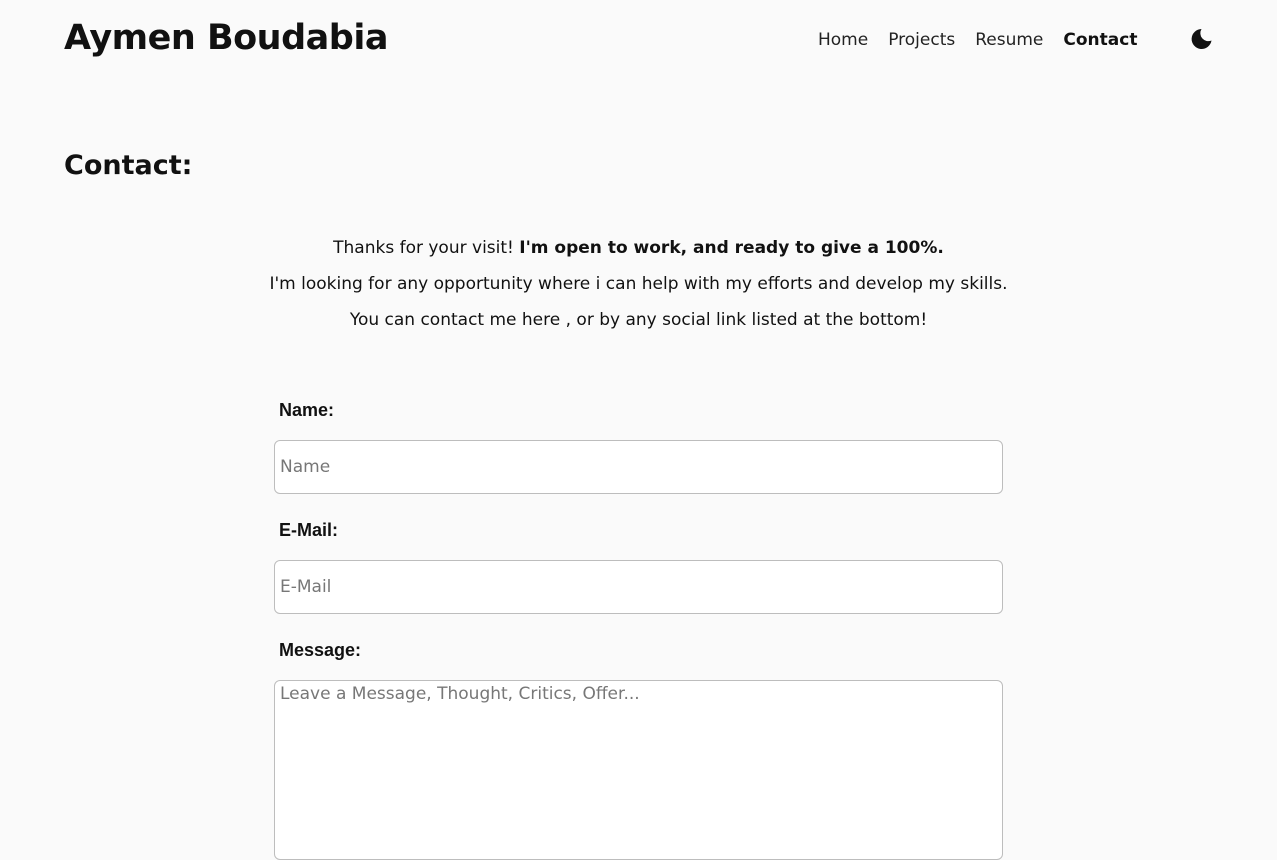 This screenshot has height=860, width=1277. I want to click on email-input, so click(638, 587).